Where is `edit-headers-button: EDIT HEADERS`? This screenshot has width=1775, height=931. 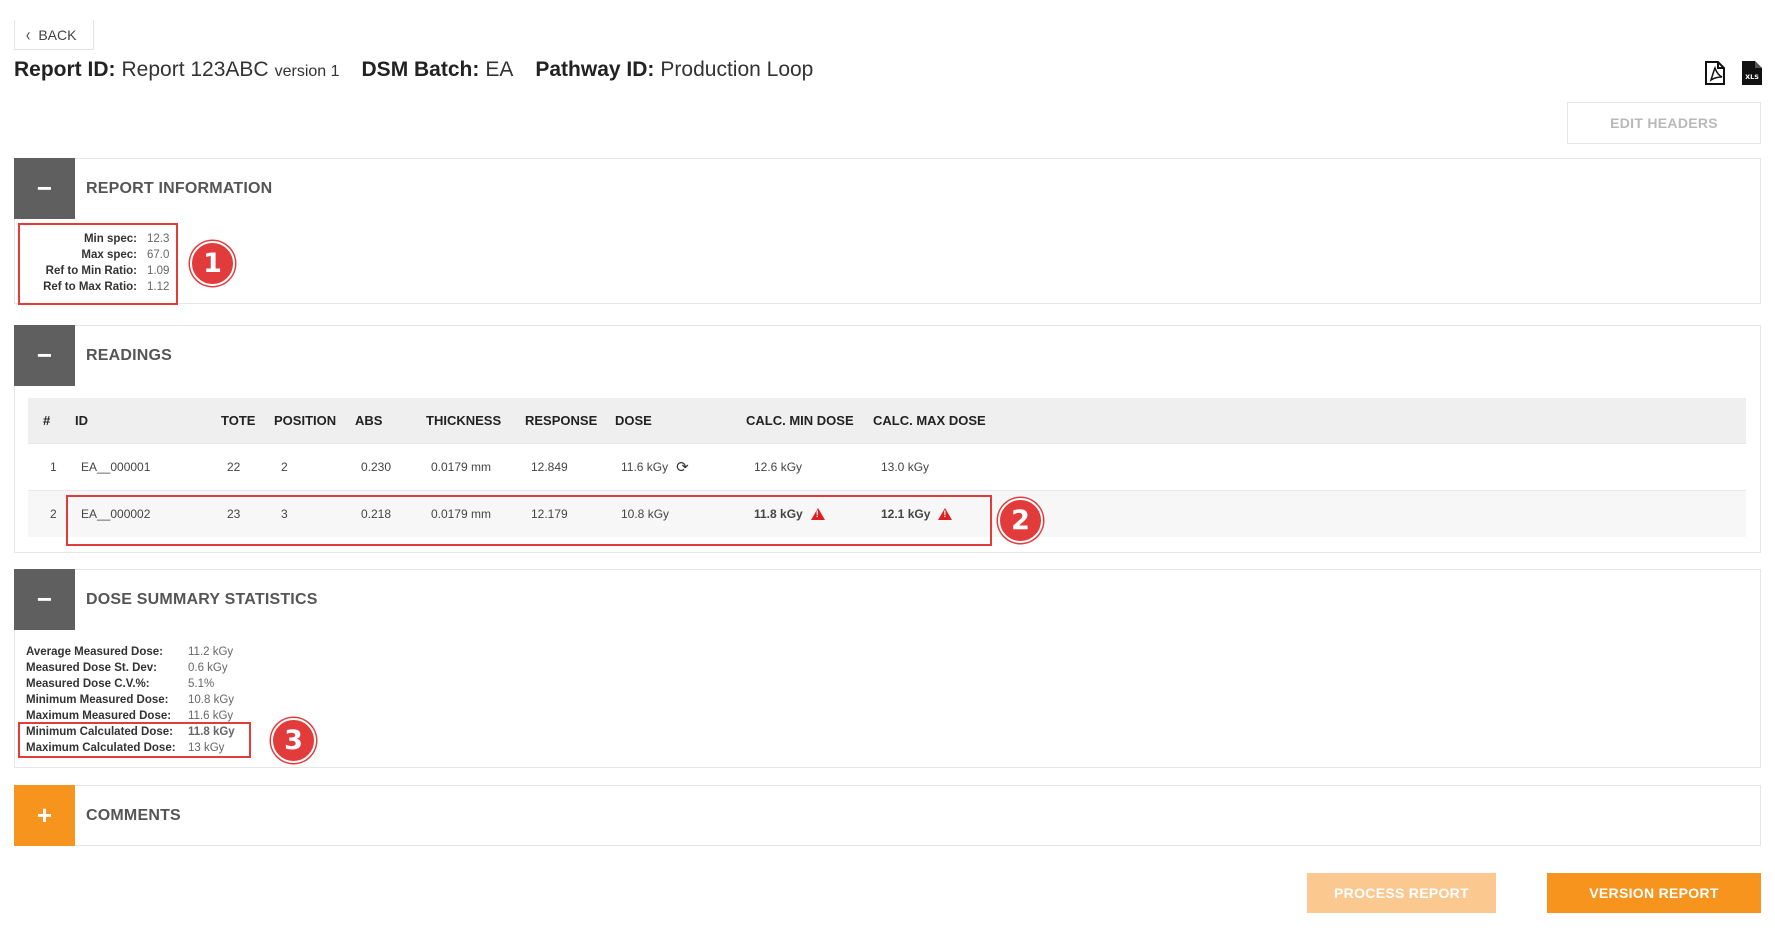 edit-headers-button: EDIT HEADERS is located at coordinates (1664, 123).